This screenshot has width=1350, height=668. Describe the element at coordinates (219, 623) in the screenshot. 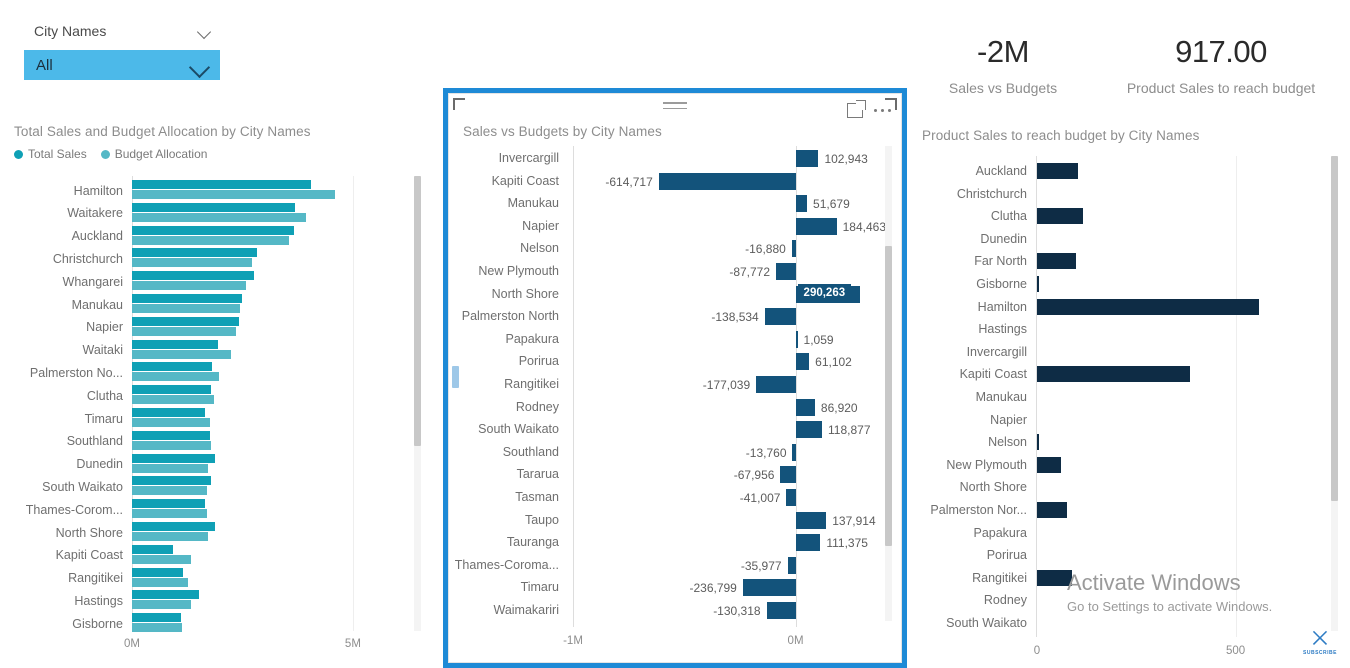

I see `left-chart-row: Gisborne` at that location.